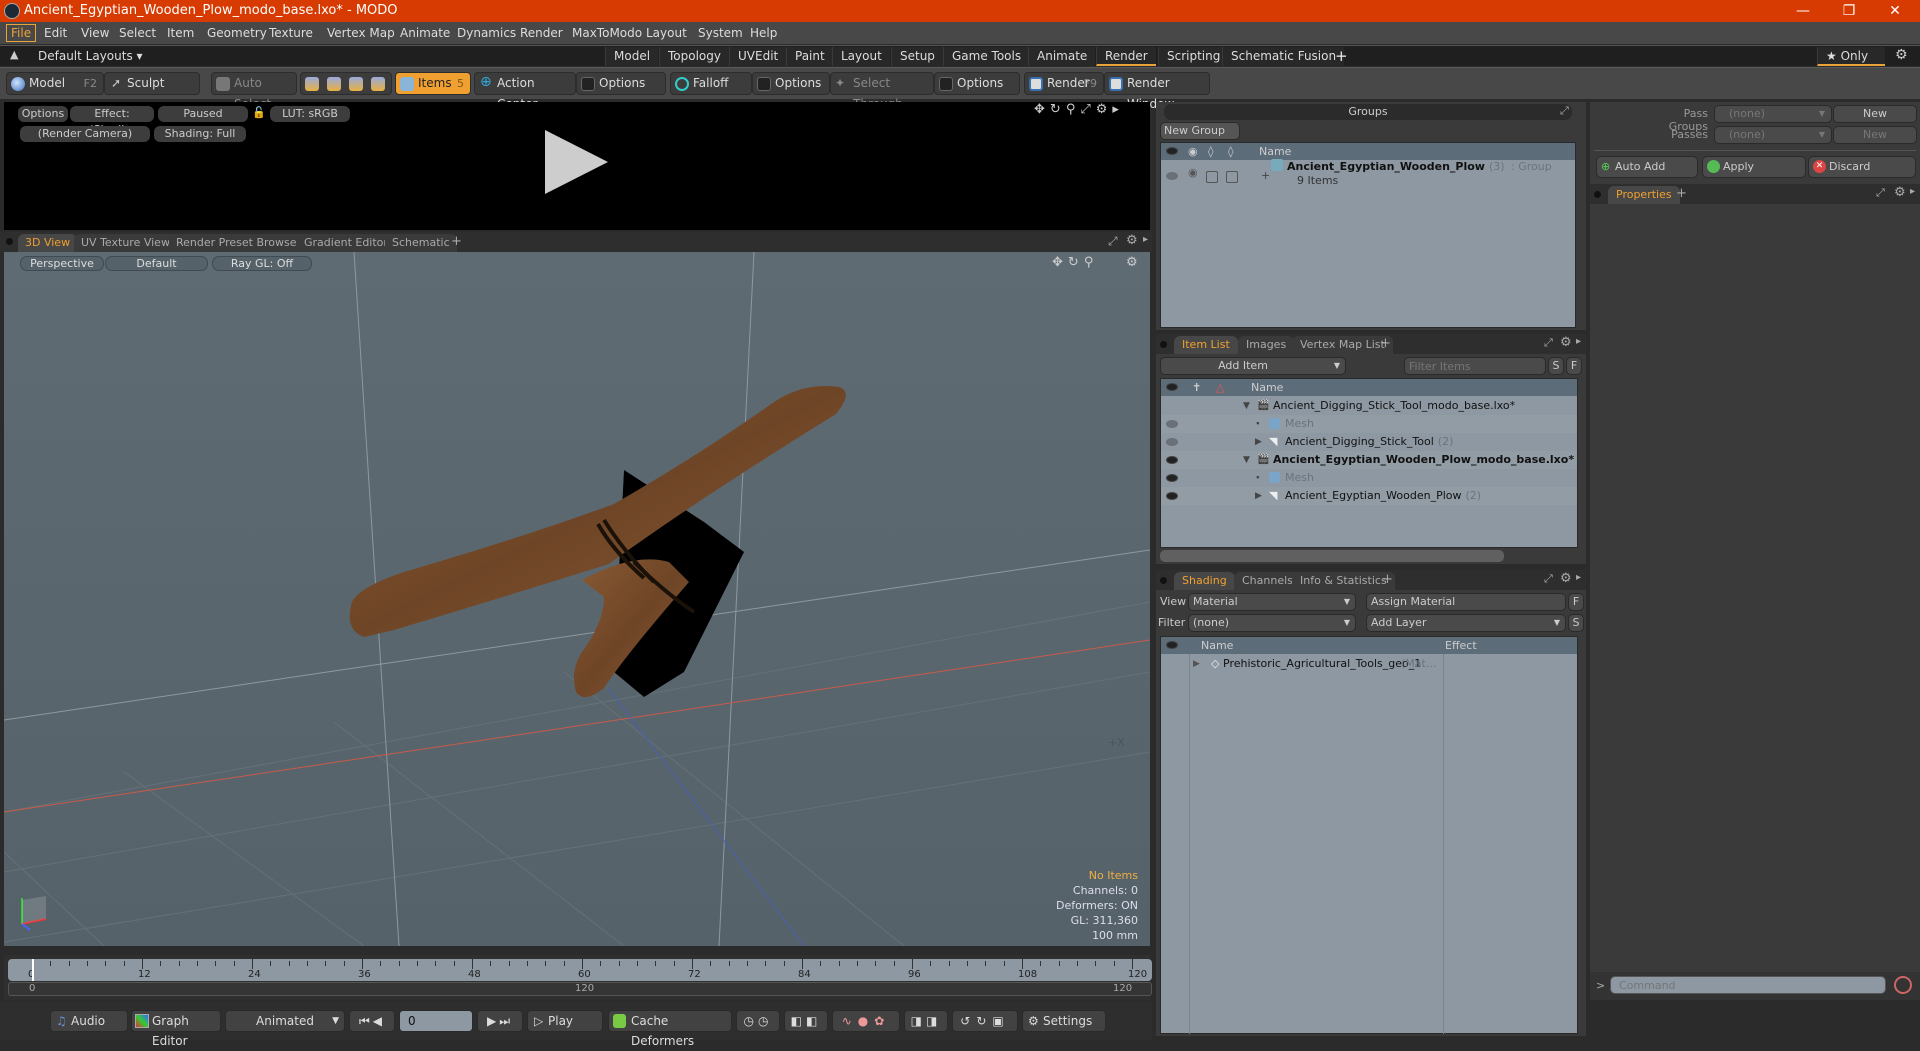 Image resolution: width=1920 pixels, height=1051 pixels. What do you see at coordinates (882, 91) in the screenshot?
I see `select-through-button: ✦ Select Through` at bounding box center [882, 91].